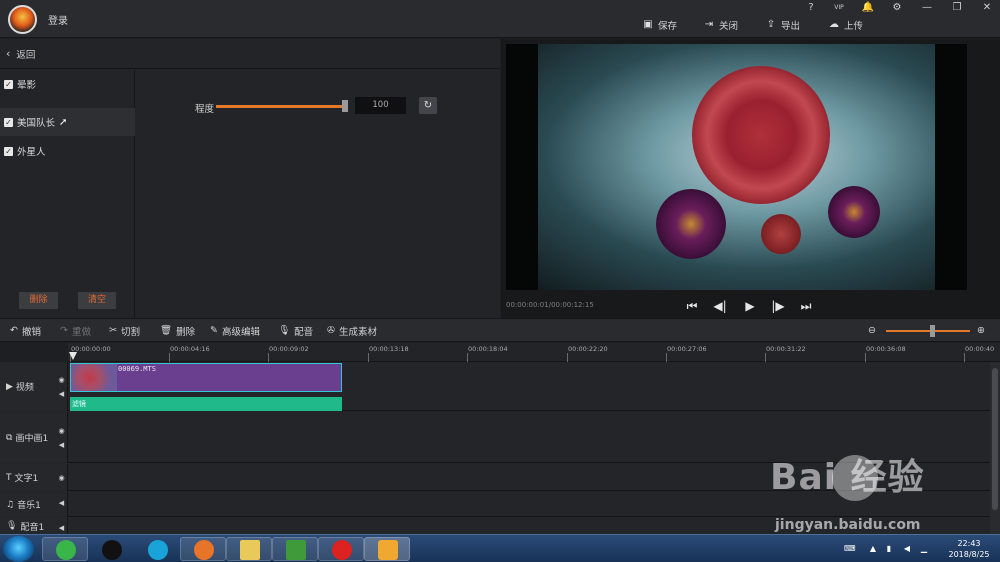  What do you see at coordinates (522, 167) in the screenshot?
I see `letterbox-left` at bounding box center [522, 167].